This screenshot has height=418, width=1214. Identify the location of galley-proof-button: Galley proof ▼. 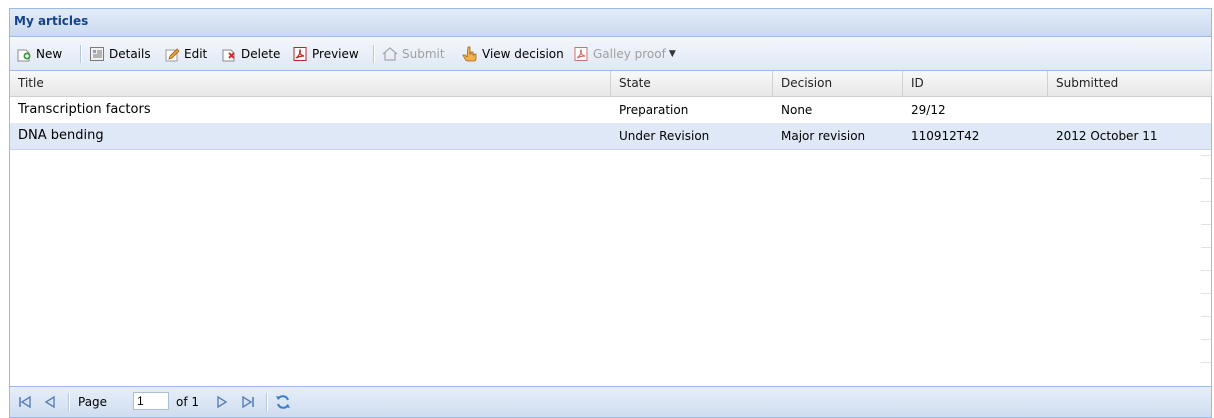
(624, 54).